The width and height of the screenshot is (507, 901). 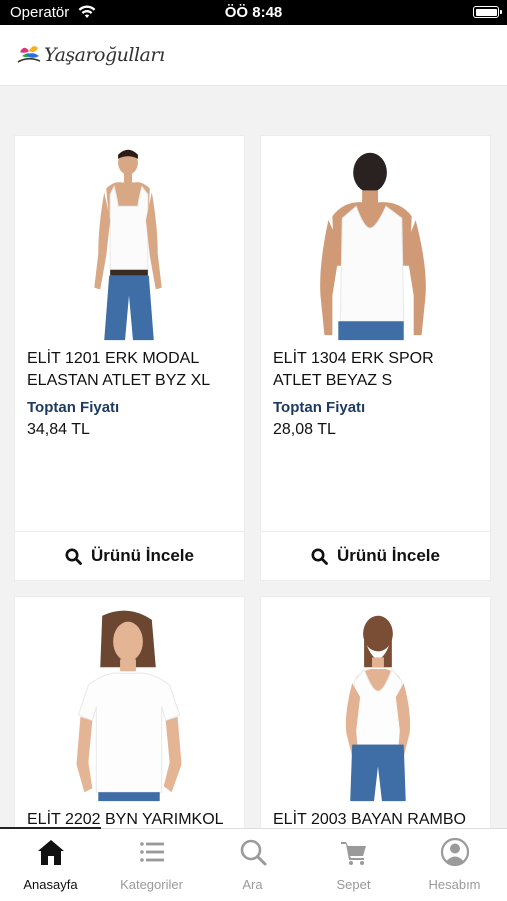 What do you see at coordinates (487, 12) in the screenshot?
I see `battery-icon` at bounding box center [487, 12].